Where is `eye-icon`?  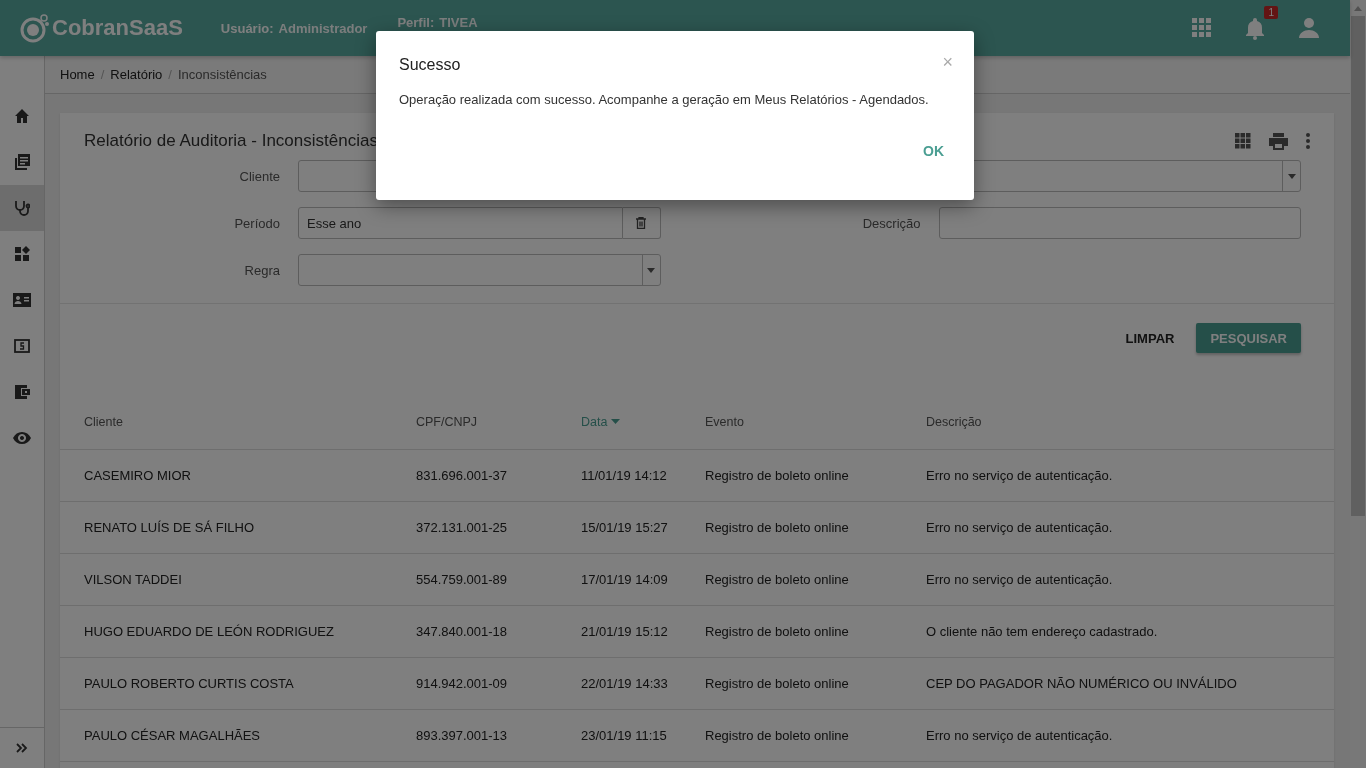
eye-icon is located at coordinates (22, 438).